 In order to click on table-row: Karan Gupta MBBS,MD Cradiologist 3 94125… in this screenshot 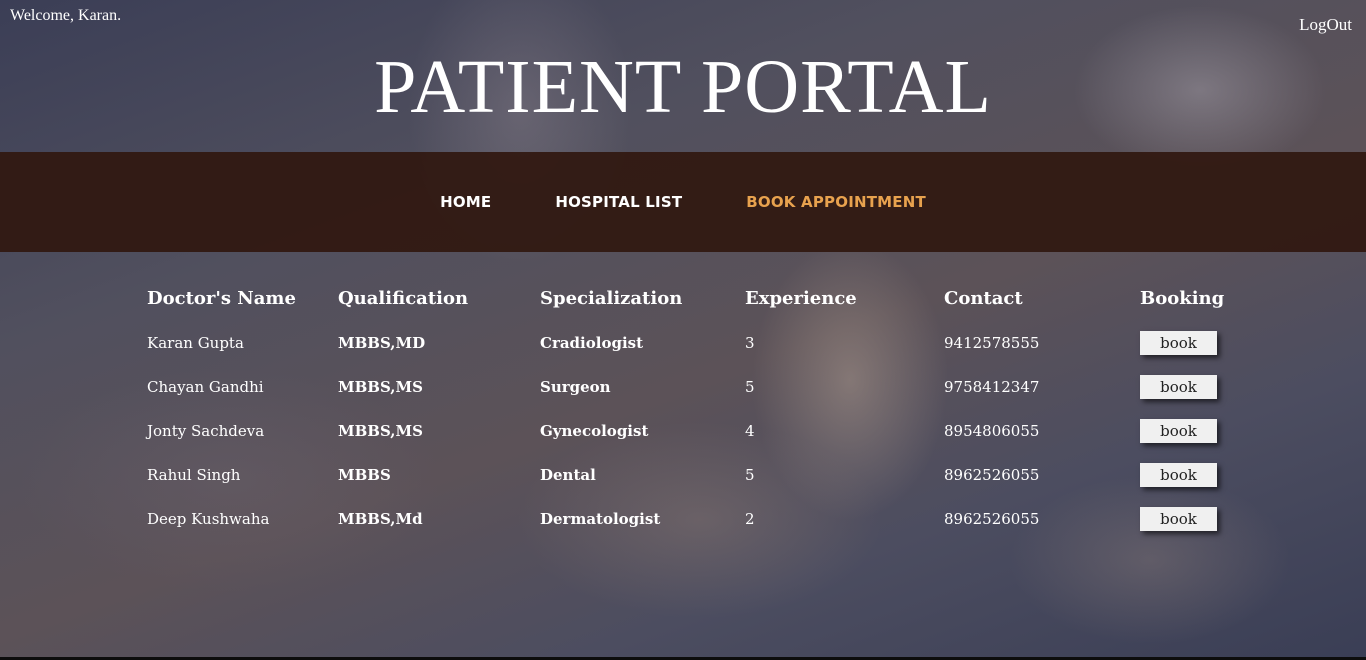, I will do `click(688, 343)`.